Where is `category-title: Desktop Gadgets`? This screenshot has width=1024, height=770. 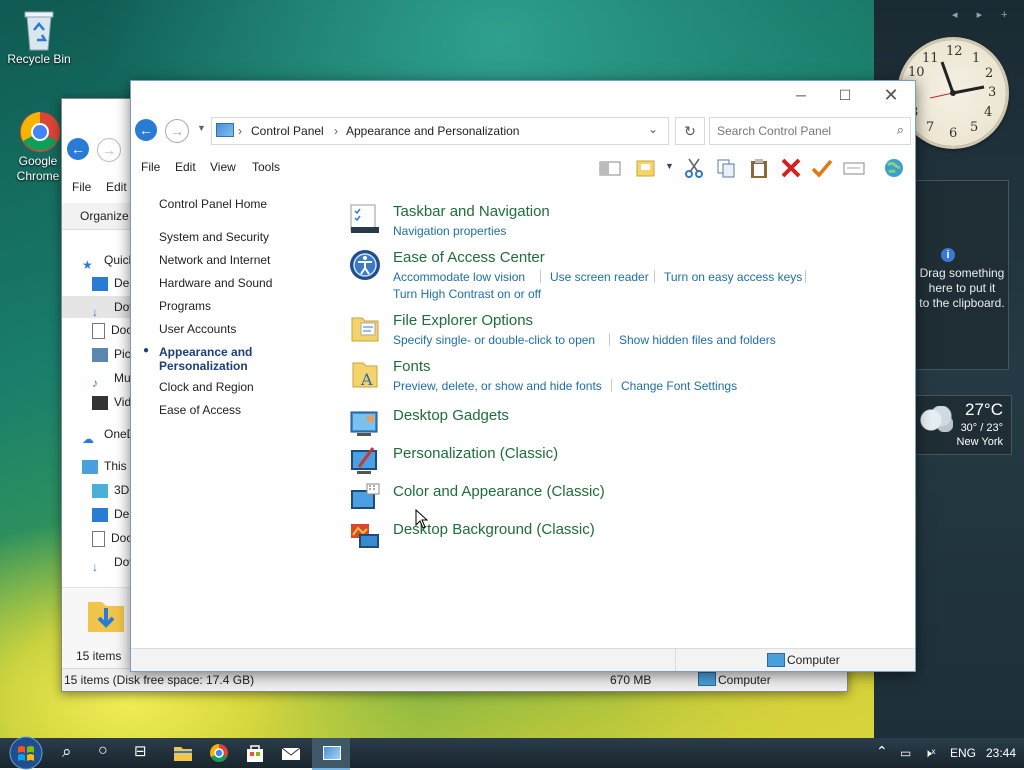
category-title: Desktop Gadgets is located at coordinates (451, 415).